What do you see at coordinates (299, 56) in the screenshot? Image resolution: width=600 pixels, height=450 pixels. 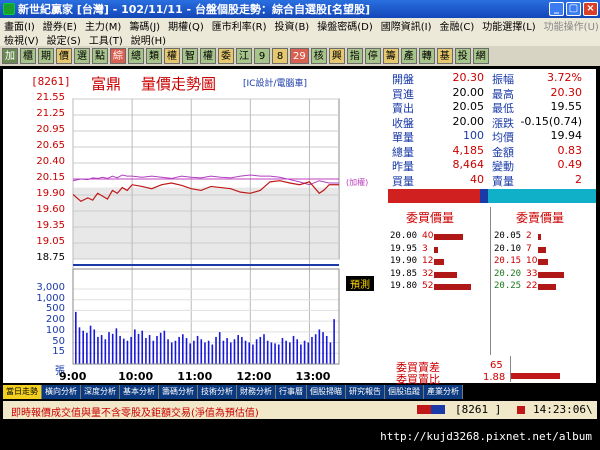 I see `toolbar-button: 29` at bounding box center [299, 56].